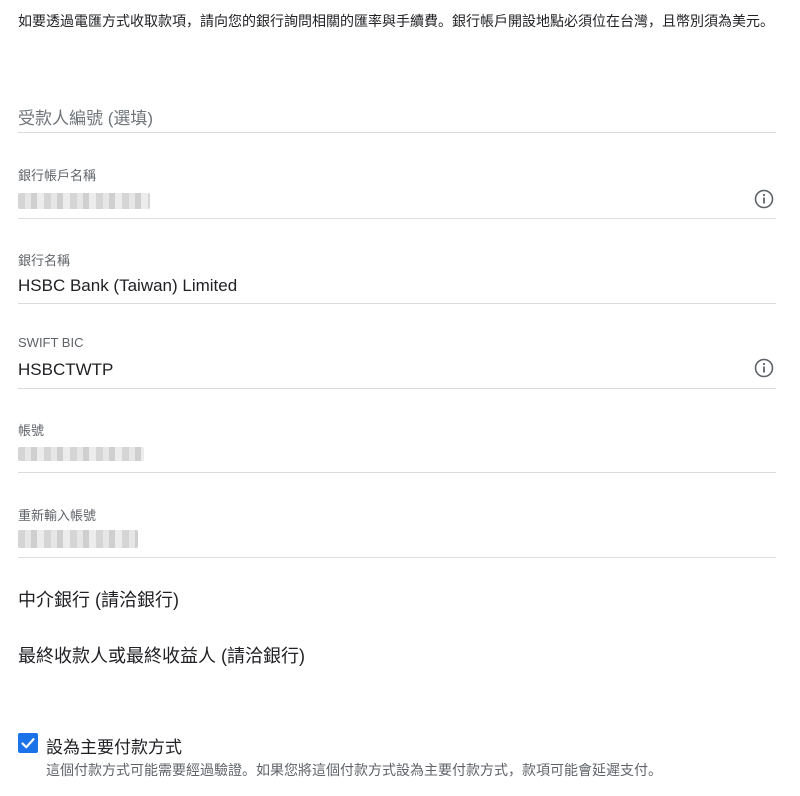 Image resolution: width=800 pixels, height=796 pixels. Describe the element at coordinates (128, 285) in the screenshot. I see `bank-name-value: HSBC Bank (Taiwan) Limited` at that location.